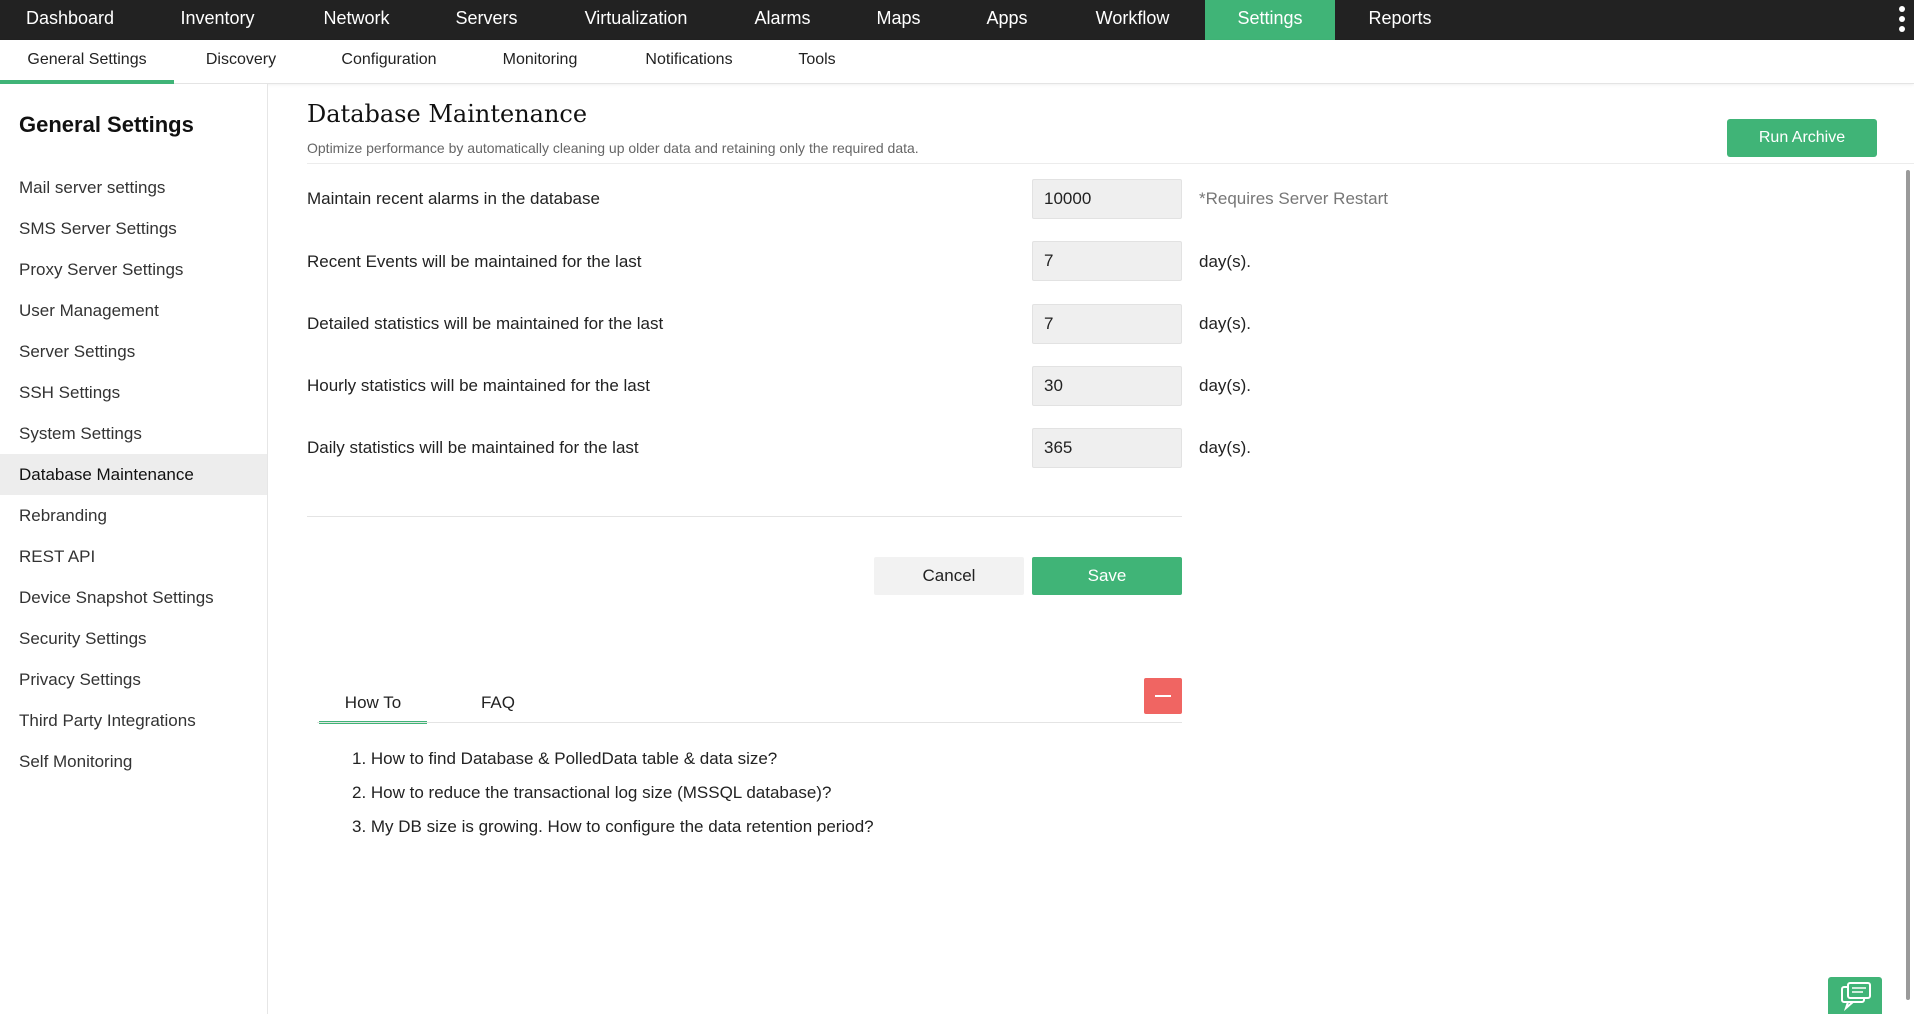  Describe the element at coordinates (817, 62) in the screenshot. I see `subnav-tools: Tools` at that location.